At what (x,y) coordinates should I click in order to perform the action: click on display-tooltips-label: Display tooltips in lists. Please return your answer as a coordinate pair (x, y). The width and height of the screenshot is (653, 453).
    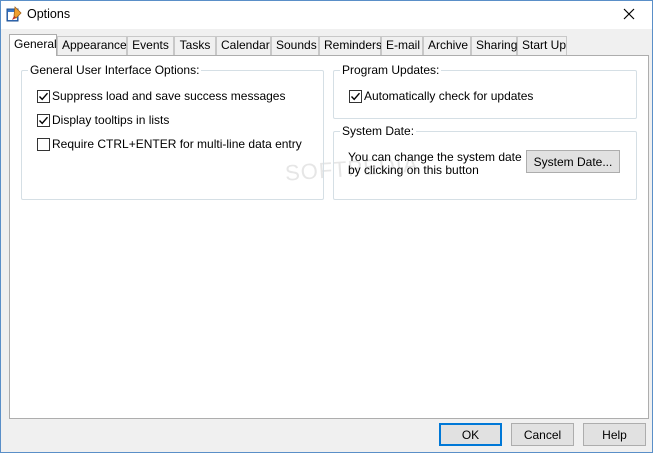
    Looking at the image, I should click on (111, 120).